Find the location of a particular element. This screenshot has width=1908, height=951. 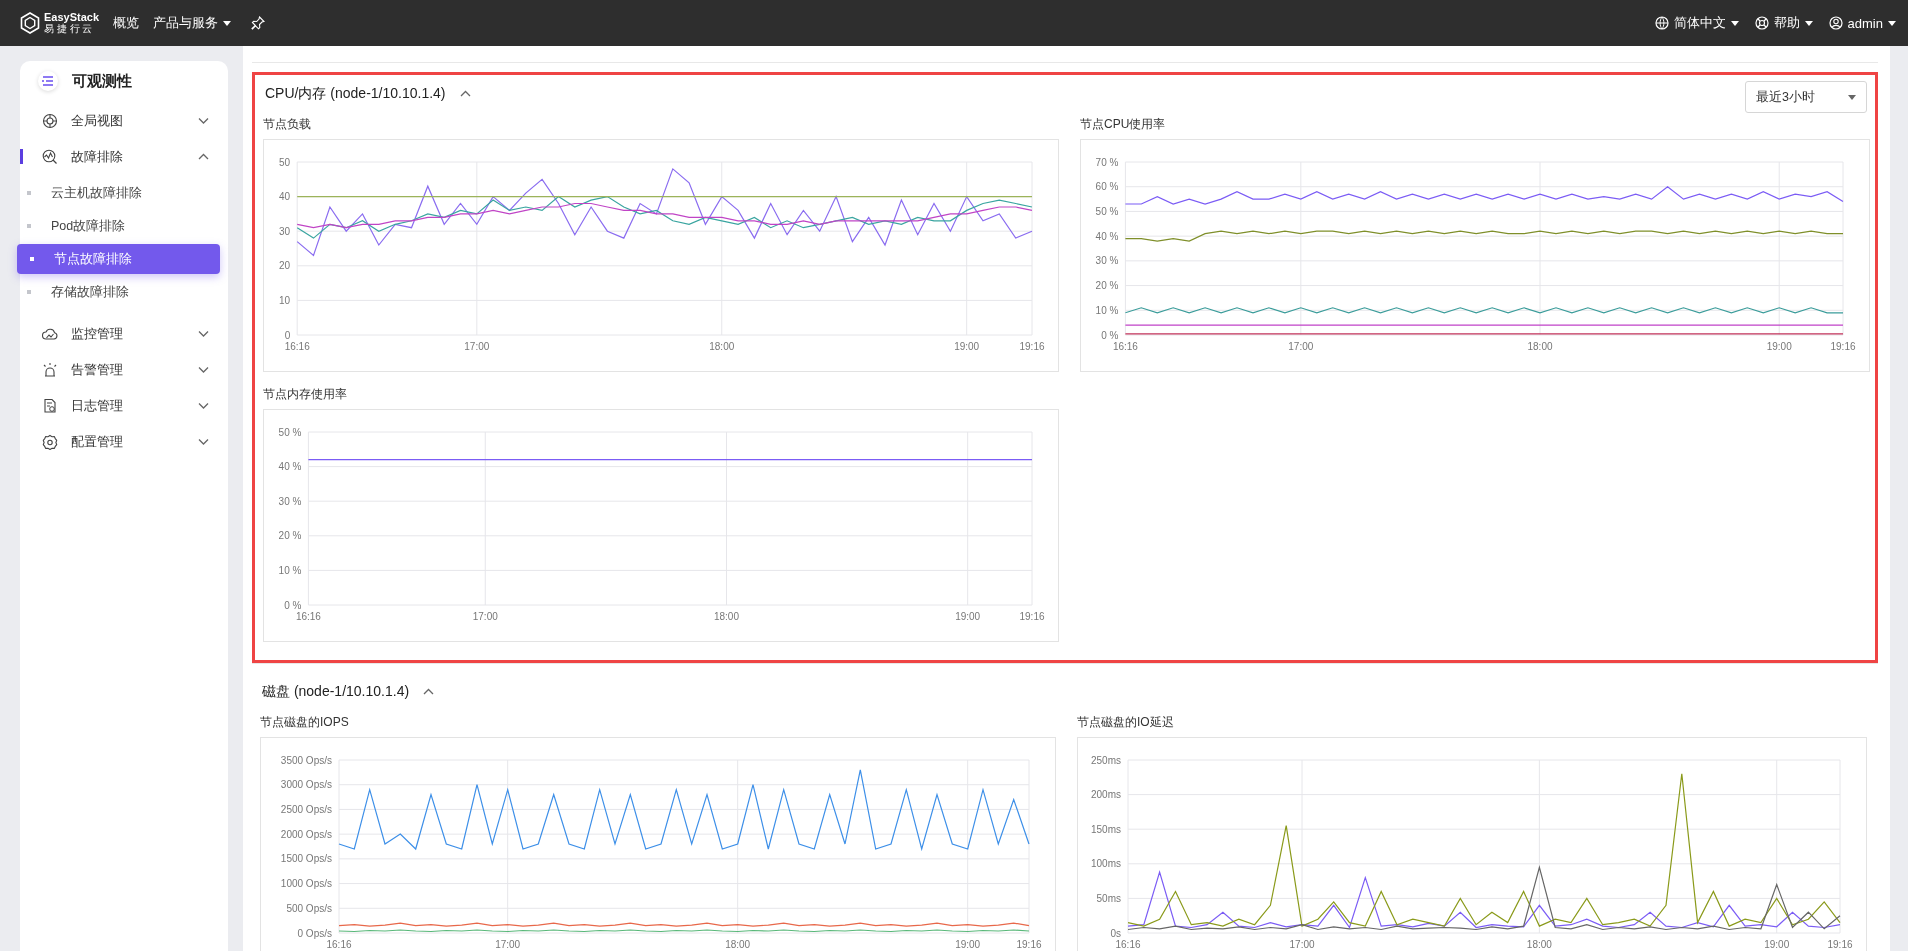

alarm-light-icon is located at coordinates (50, 370).